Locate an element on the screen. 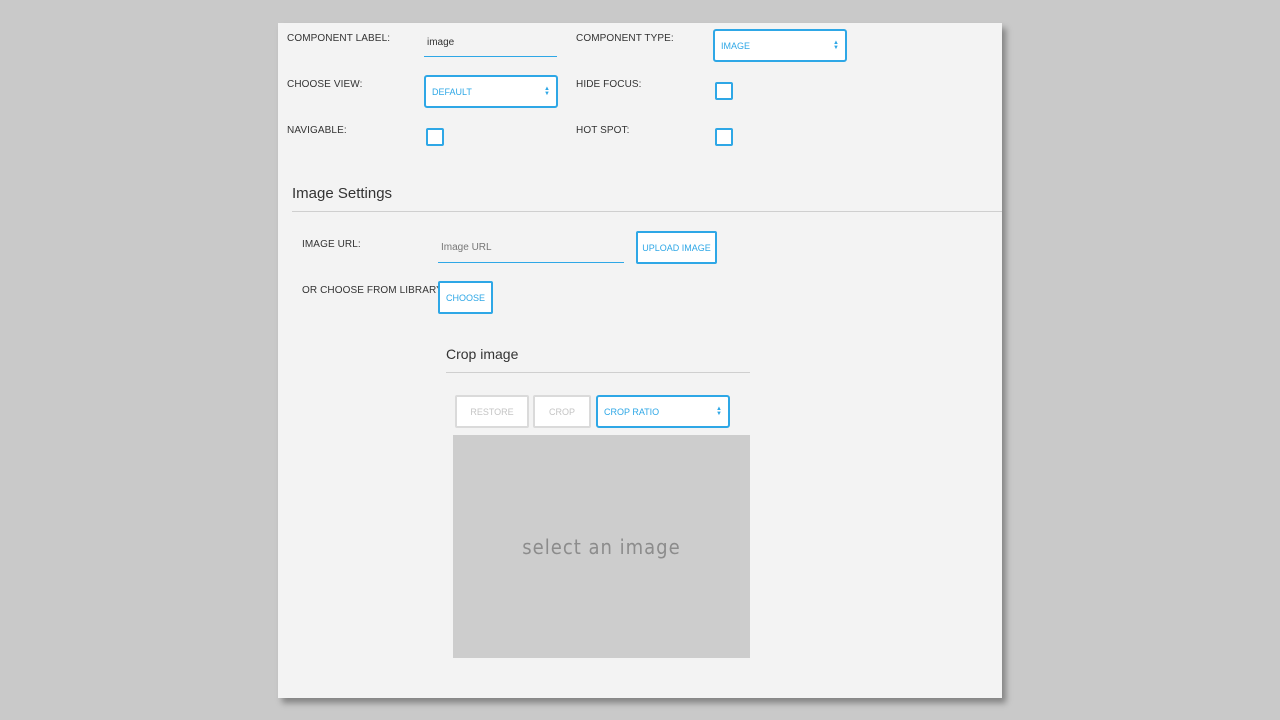 This screenshot has height=720, width=1280. hide-focus-checkbox is located at coordinates (724, 91).